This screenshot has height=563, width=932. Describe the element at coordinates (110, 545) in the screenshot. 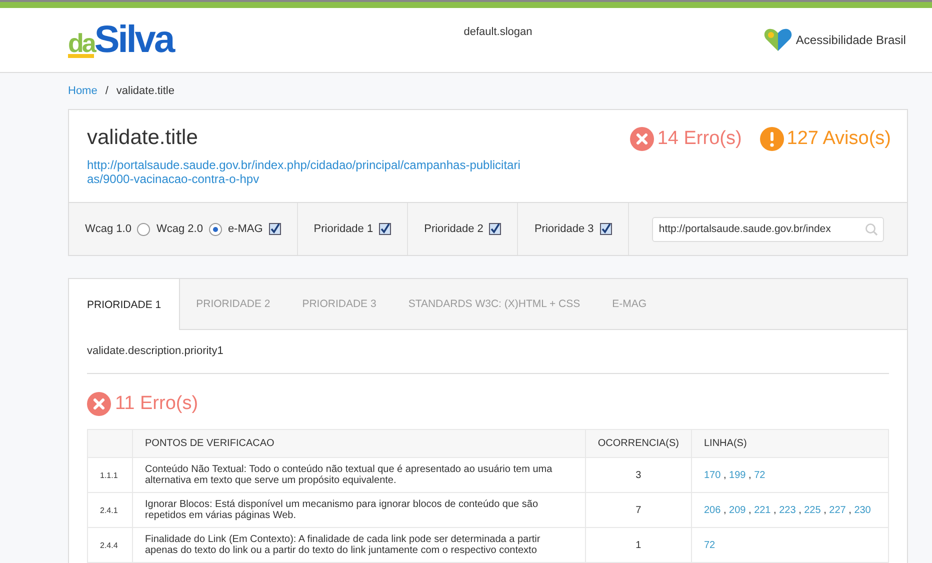

I see `table-cell: 2.4.4` at that location.